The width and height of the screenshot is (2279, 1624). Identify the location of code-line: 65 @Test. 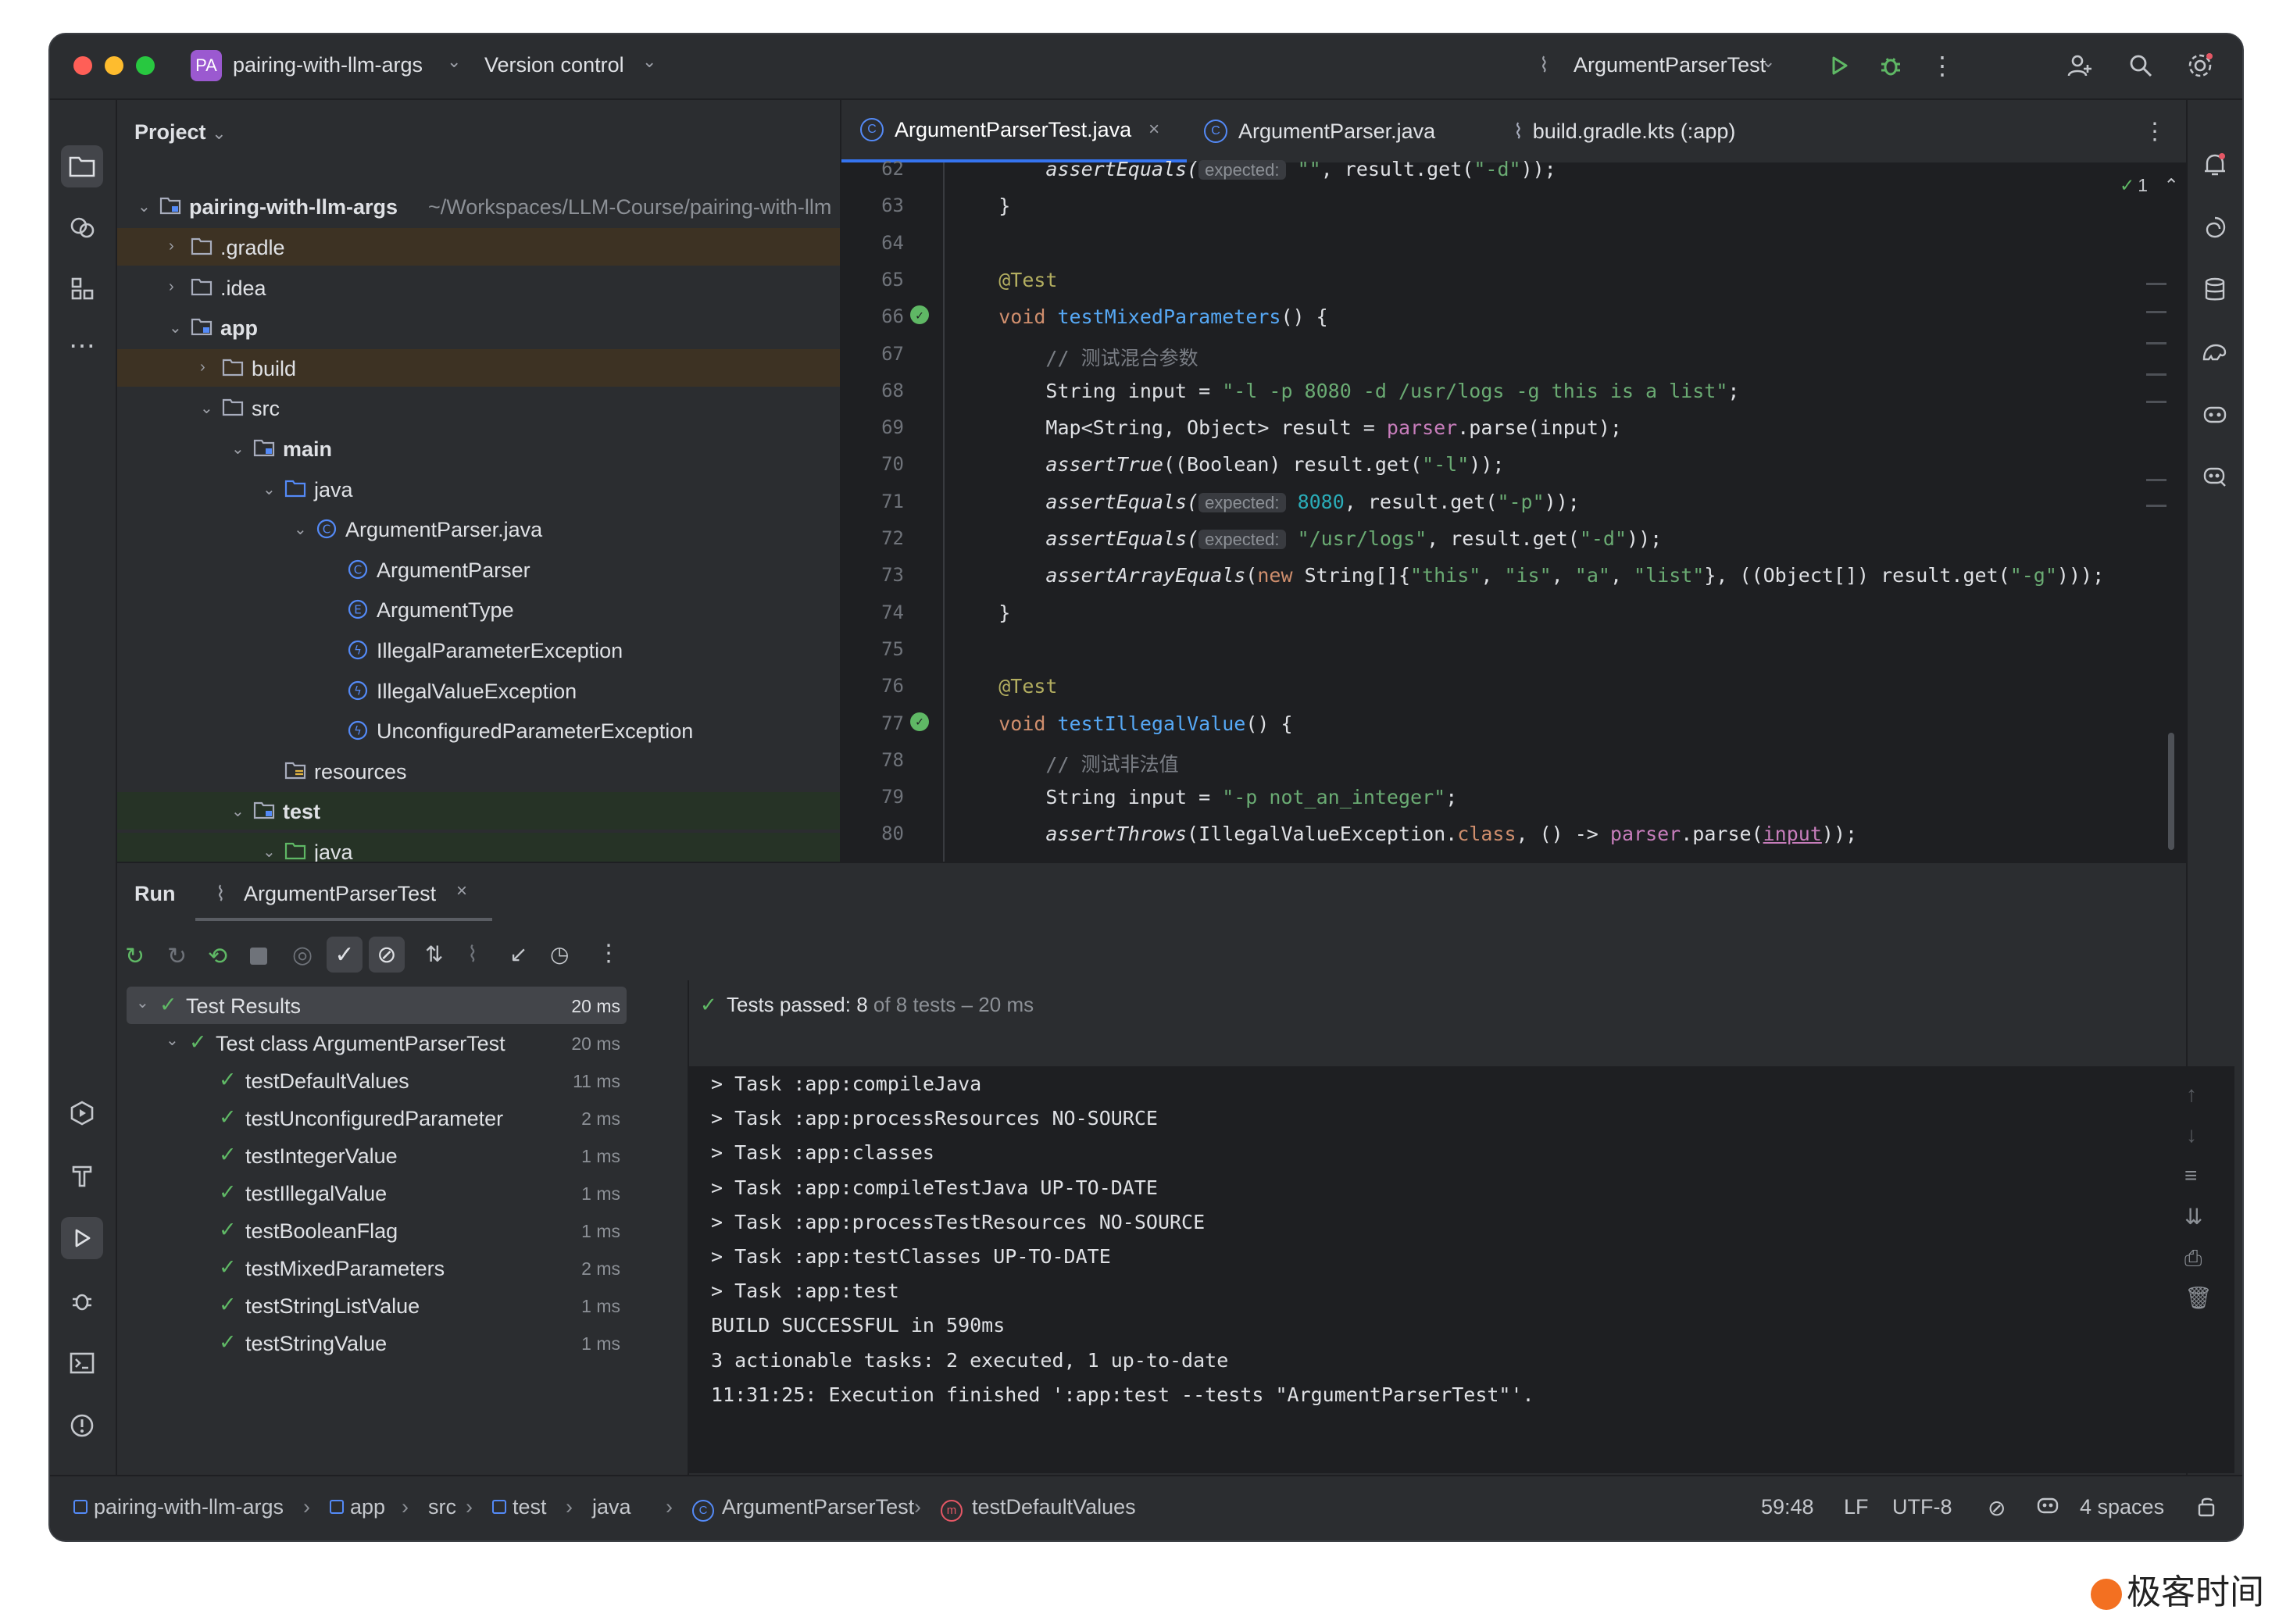
(1513, 279).